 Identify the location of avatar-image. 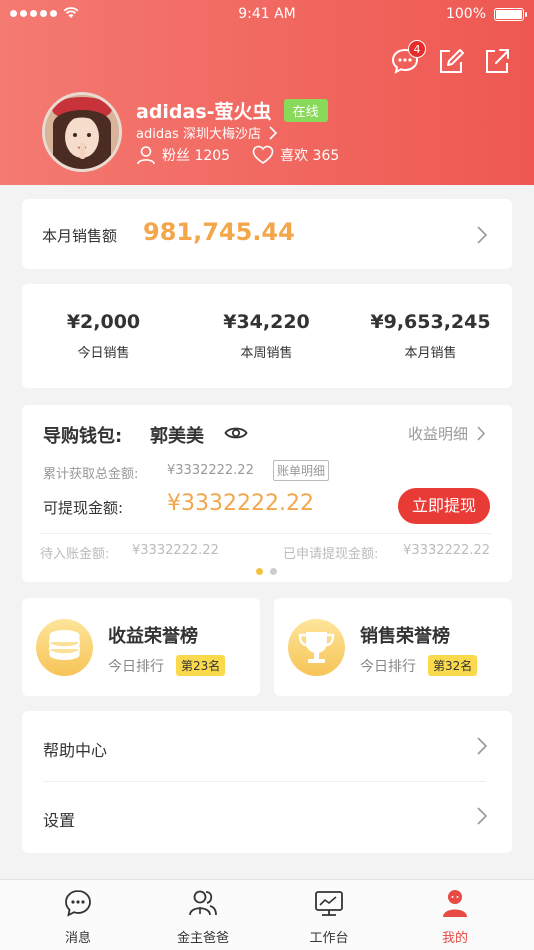
(82, 132).